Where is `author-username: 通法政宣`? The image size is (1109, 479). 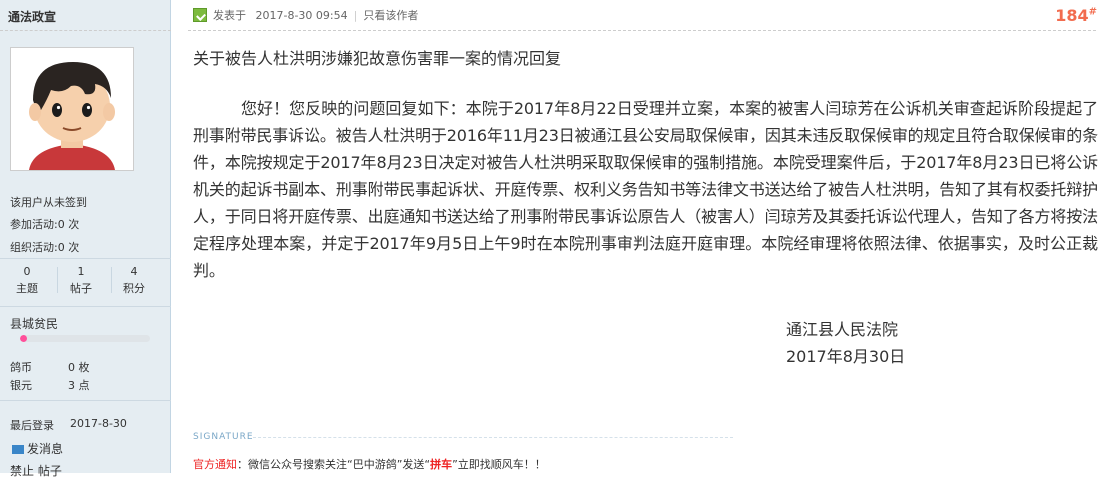 author-username: 通法政宣 is located at coordinates (32, 16).